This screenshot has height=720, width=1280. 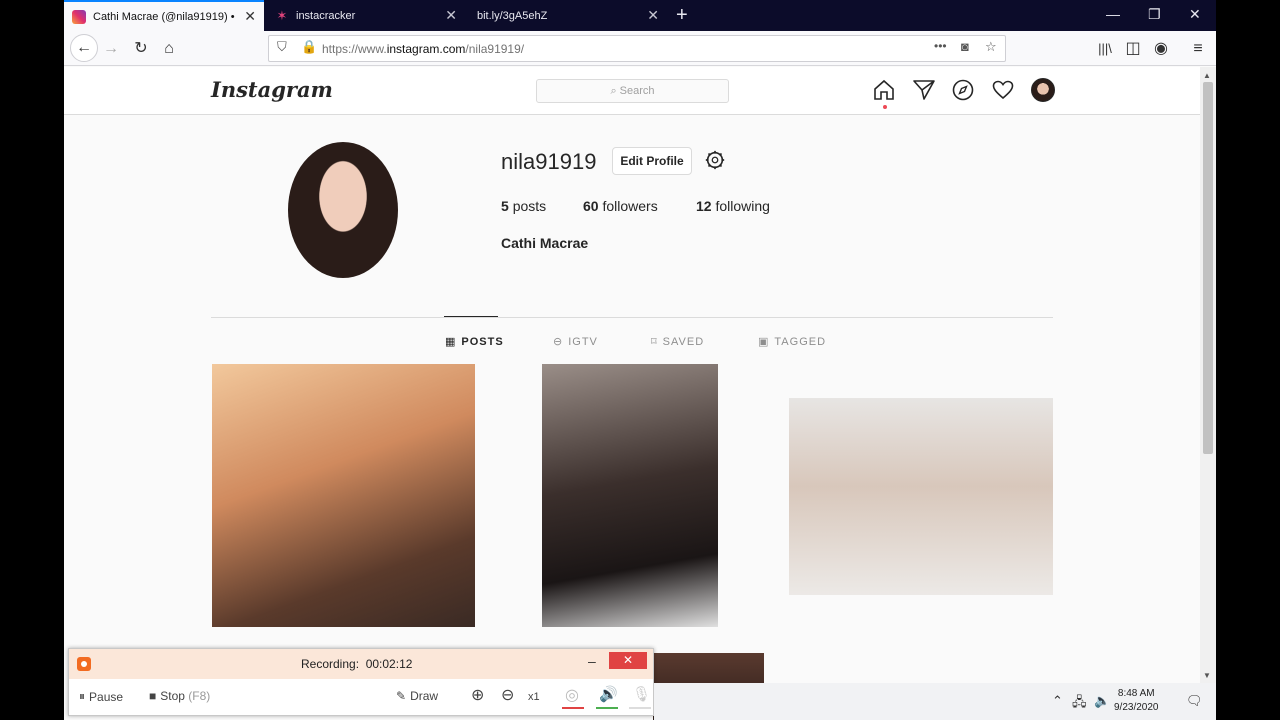 I want to click on notification-dot, so click(x=885, y=107).